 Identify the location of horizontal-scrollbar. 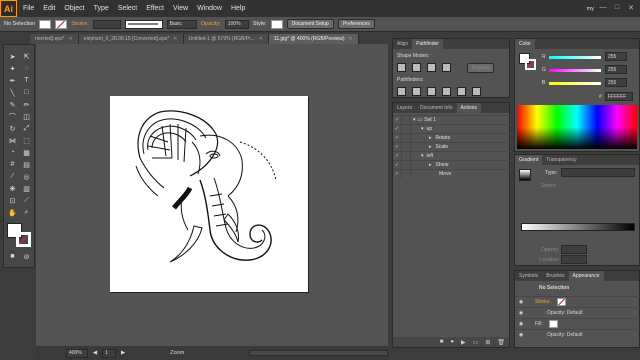
(318, 353).